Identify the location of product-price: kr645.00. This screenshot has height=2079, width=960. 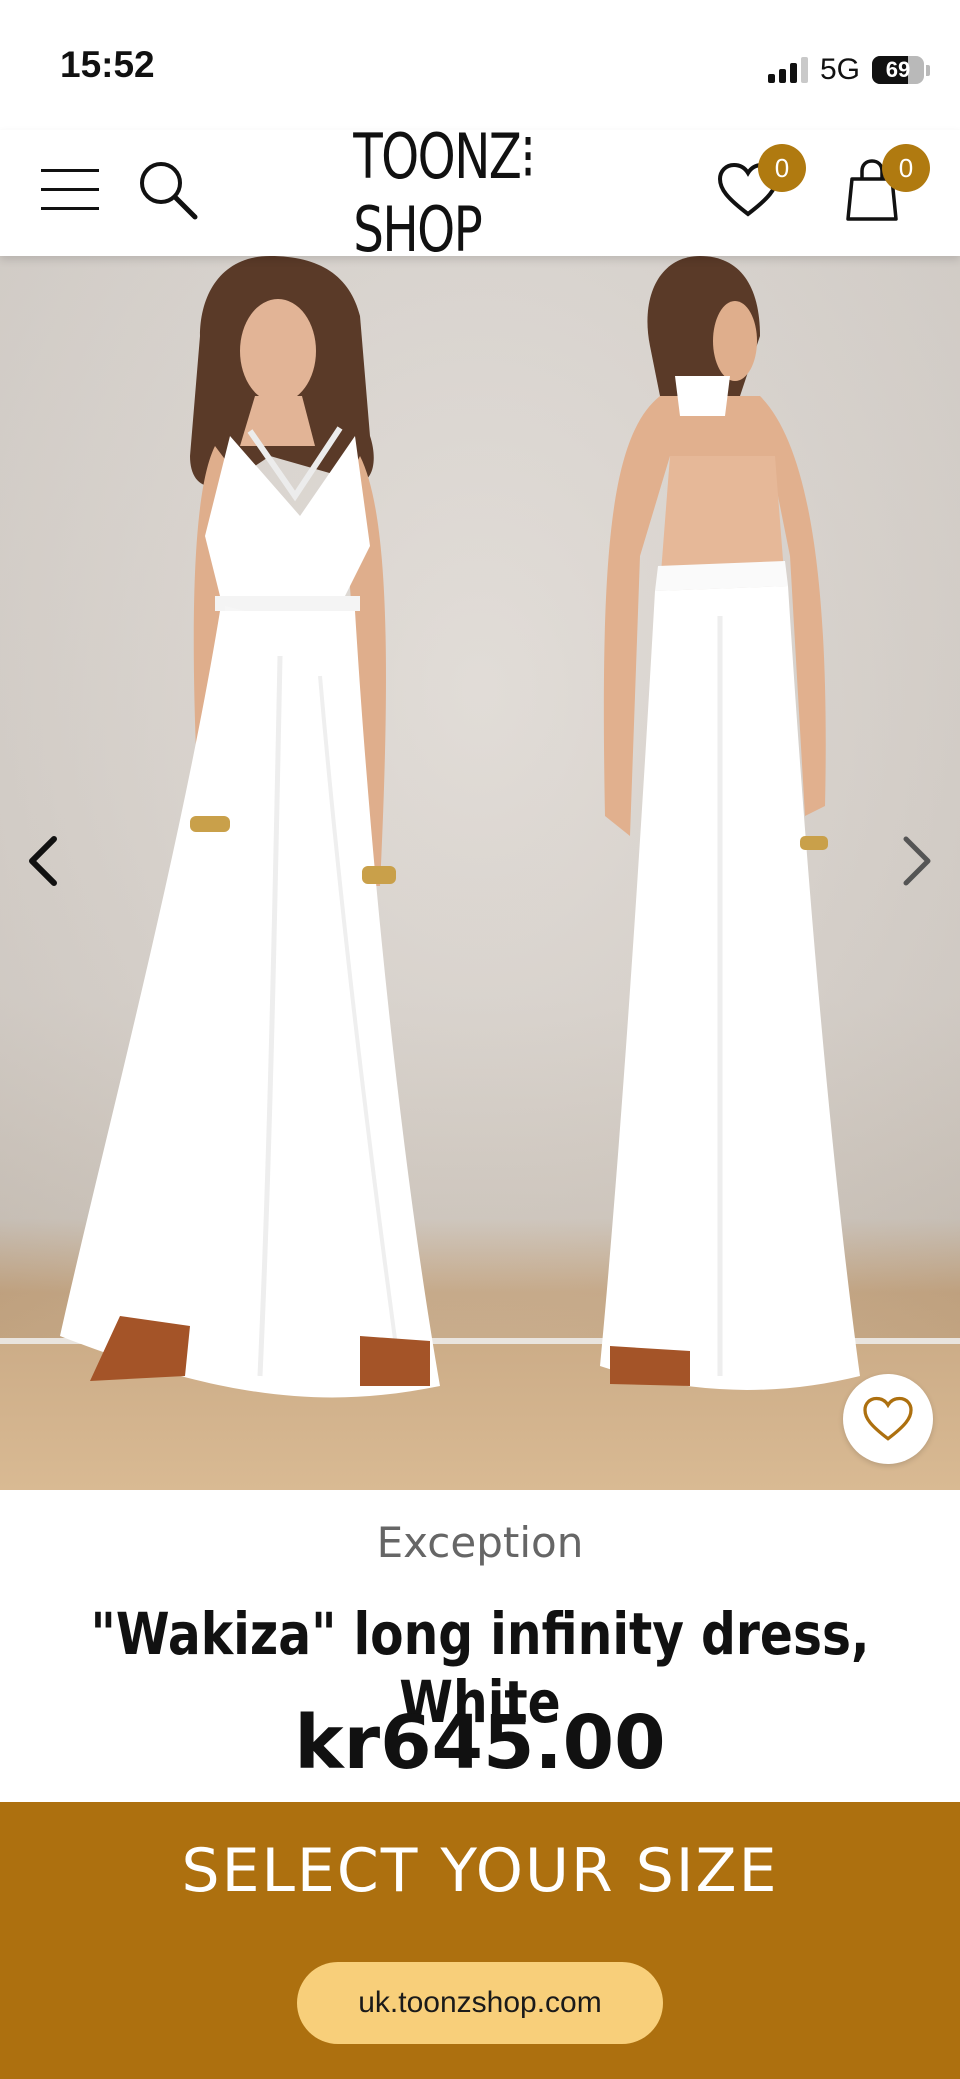
(480, 1743).